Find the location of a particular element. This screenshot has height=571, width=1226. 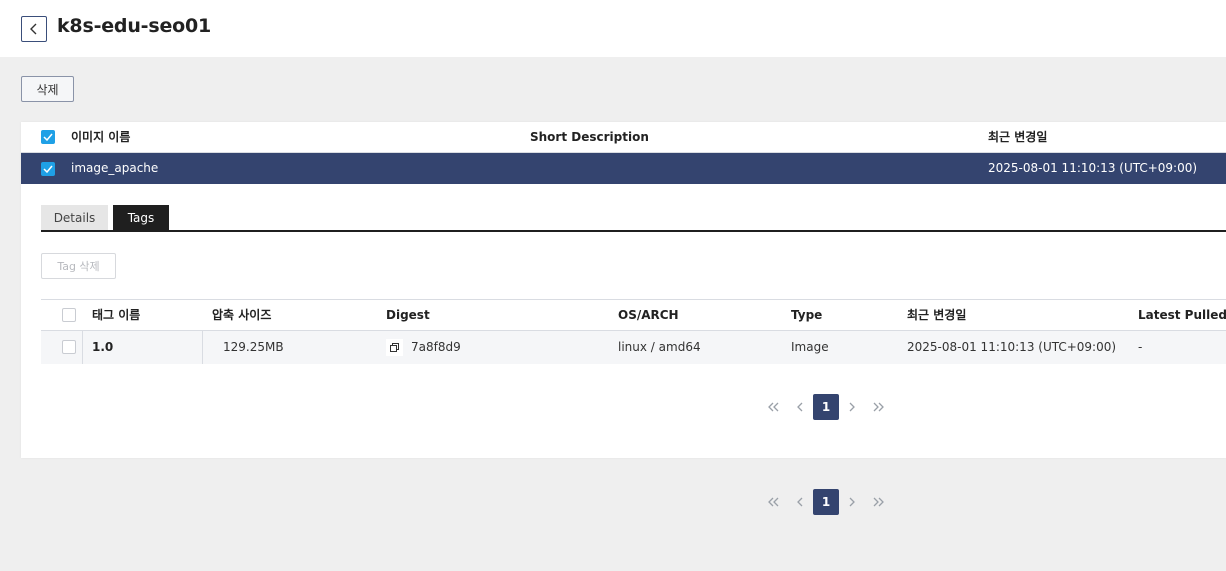

column-header-short-description: Short Description is located at coordinates (589, 137).